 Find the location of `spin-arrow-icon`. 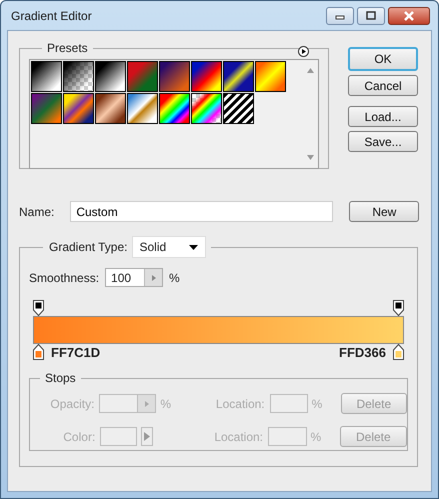

spin-arrow-icon is located at coordinates (154, 277).